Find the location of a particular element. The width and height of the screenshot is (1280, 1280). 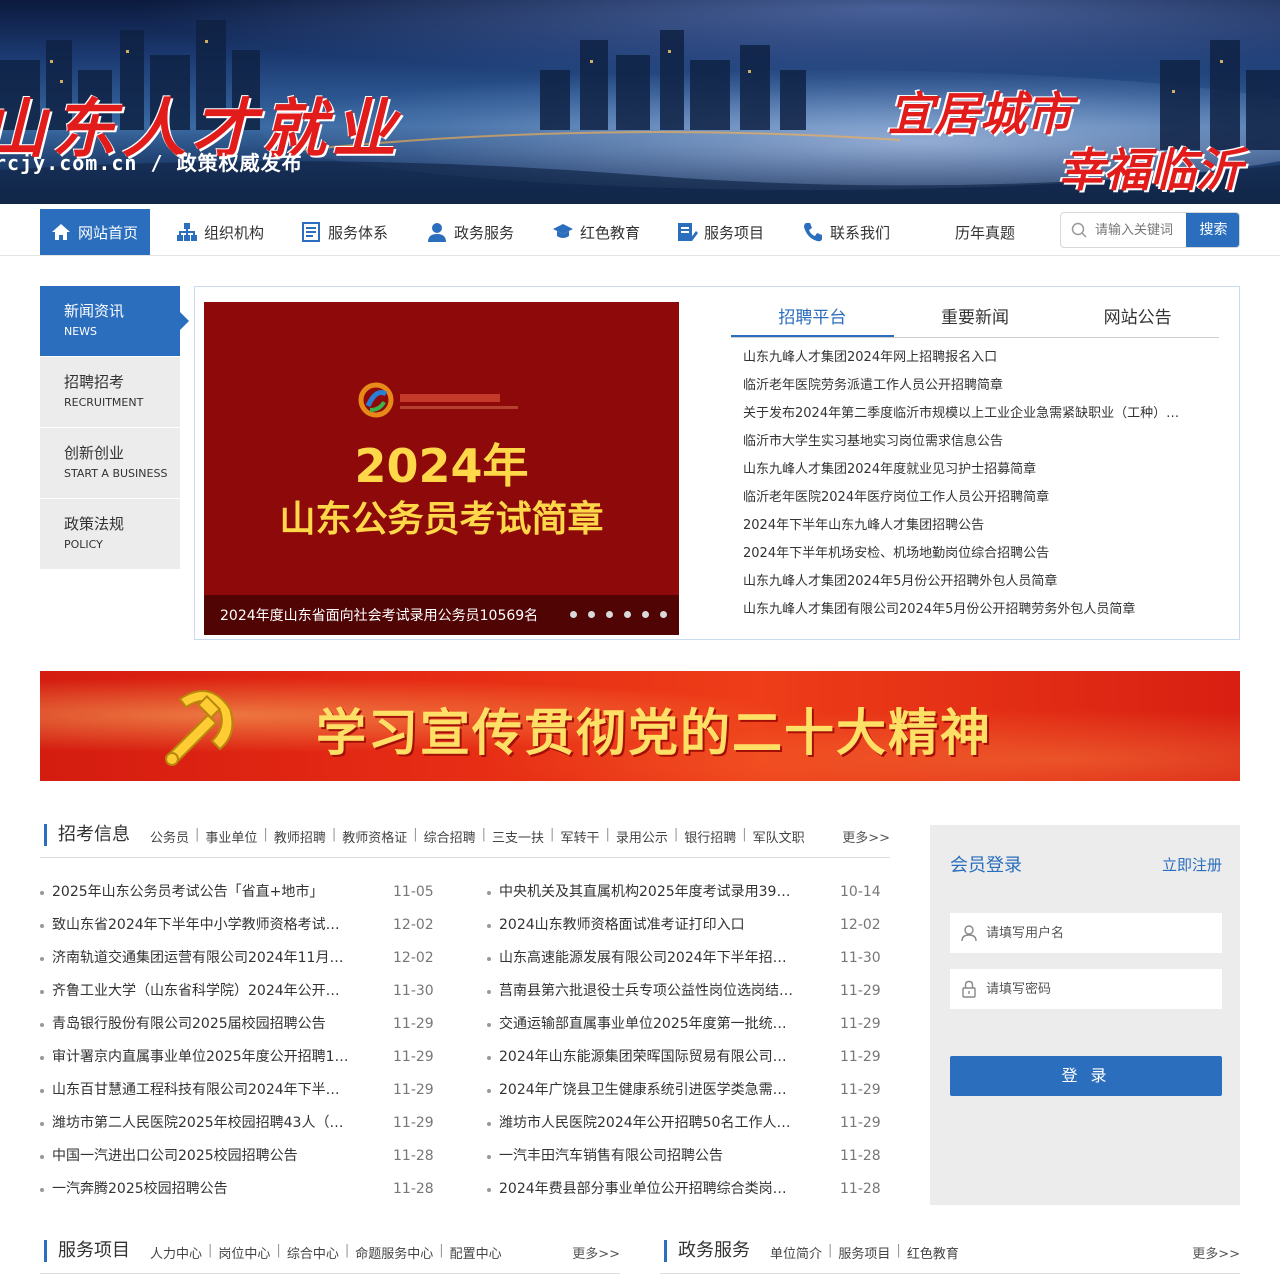

nav-item-home: 网站首页 is located at coordinates (95, 232).